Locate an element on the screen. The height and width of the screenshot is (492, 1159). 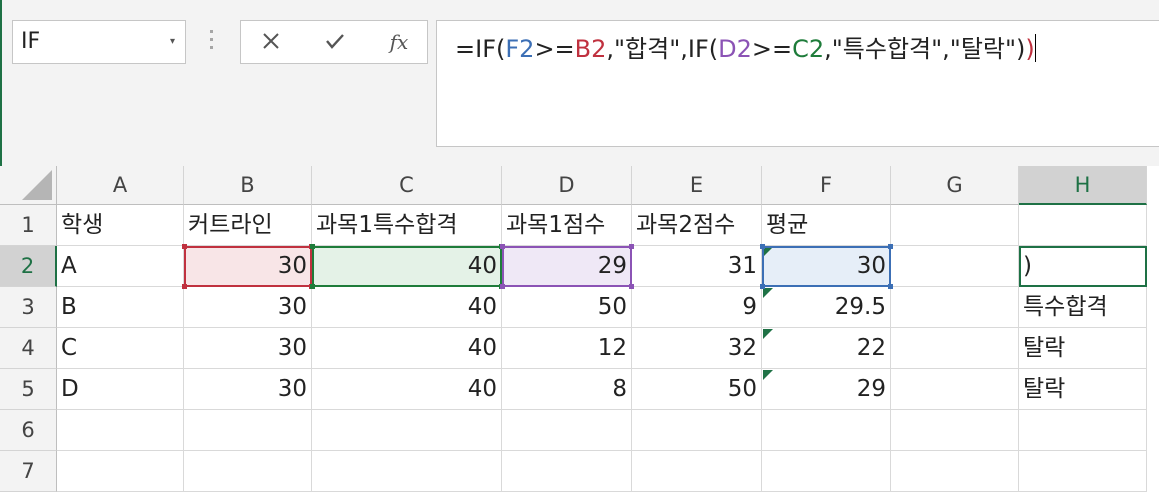
cell-c6 is located at coordinates (407, 430).